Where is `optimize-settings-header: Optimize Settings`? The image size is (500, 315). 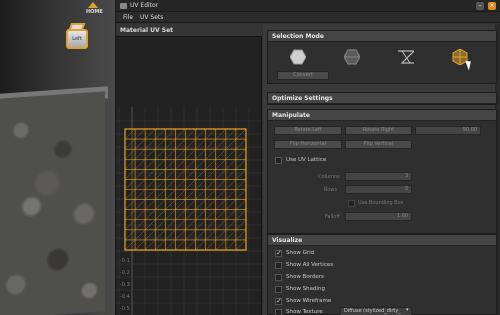
optimize-settings-header: Optimize Settings is located at coordinates (382, 98).